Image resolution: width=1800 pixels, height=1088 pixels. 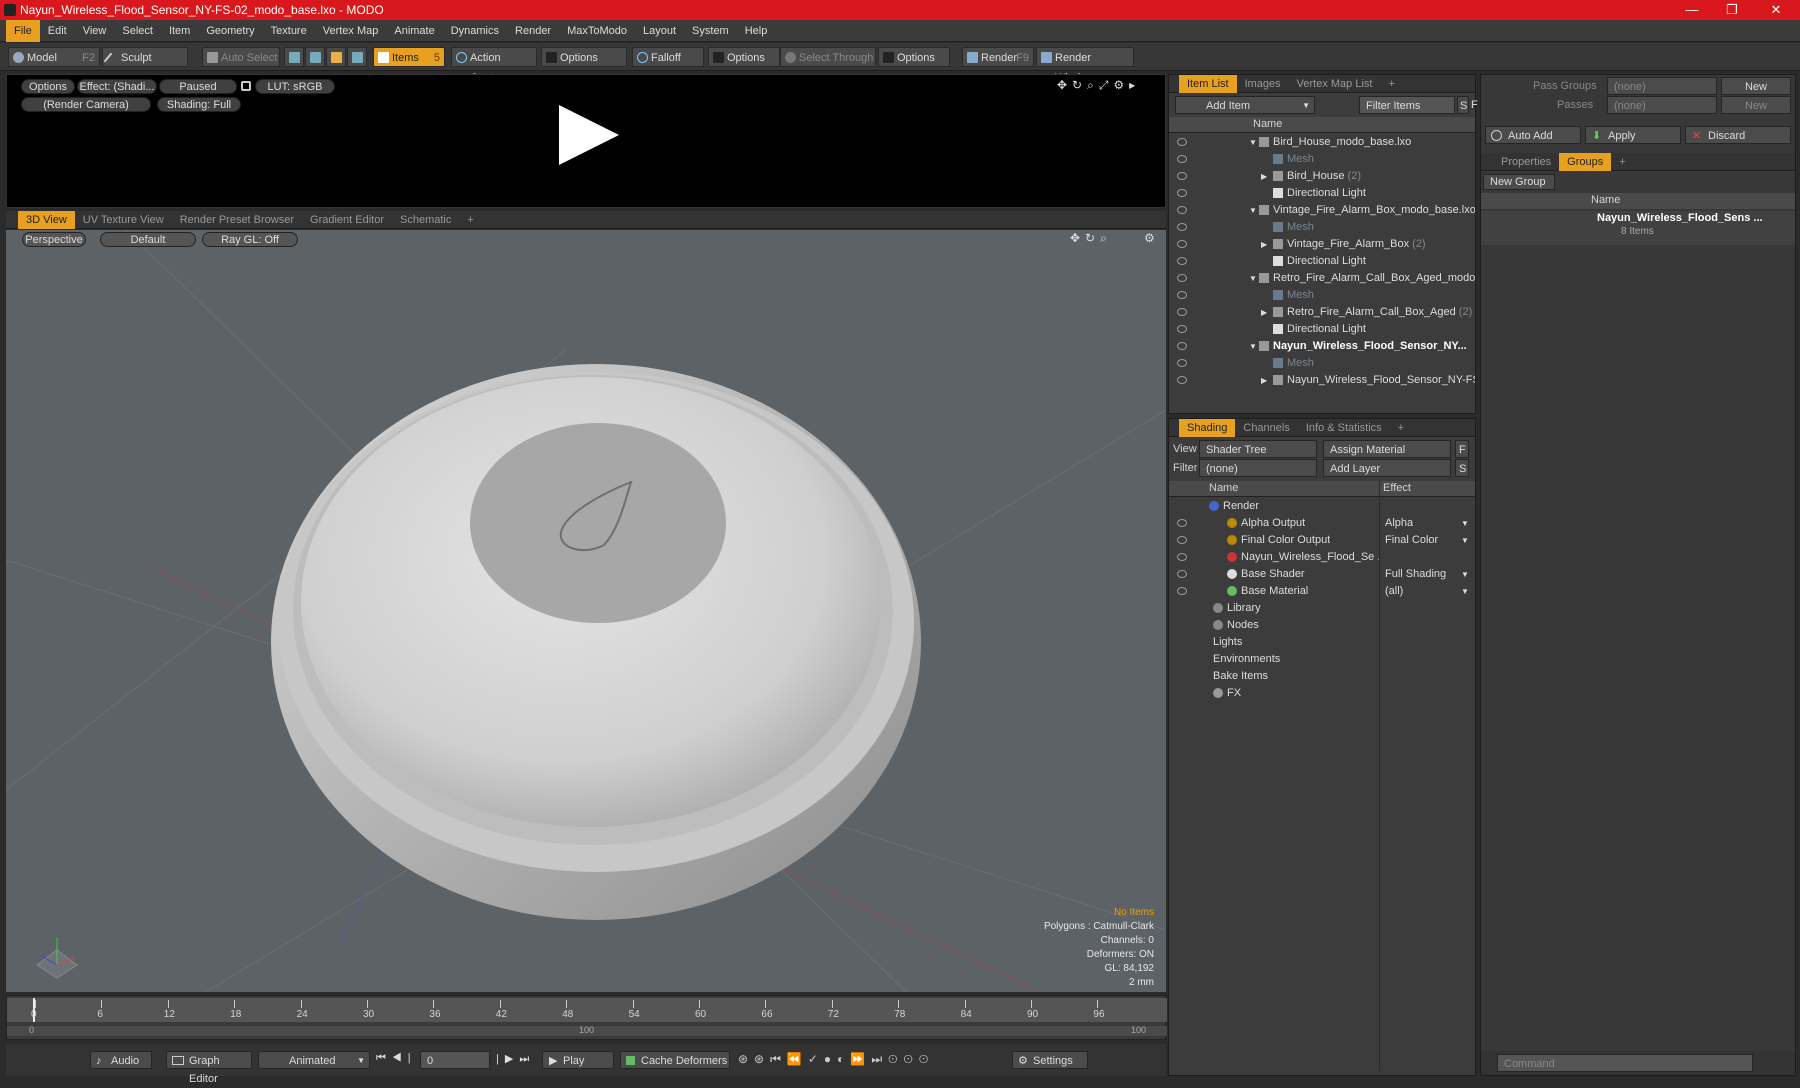 I want to click on animated-dropdown: Animated ▼, so click(x=314, y=1060).